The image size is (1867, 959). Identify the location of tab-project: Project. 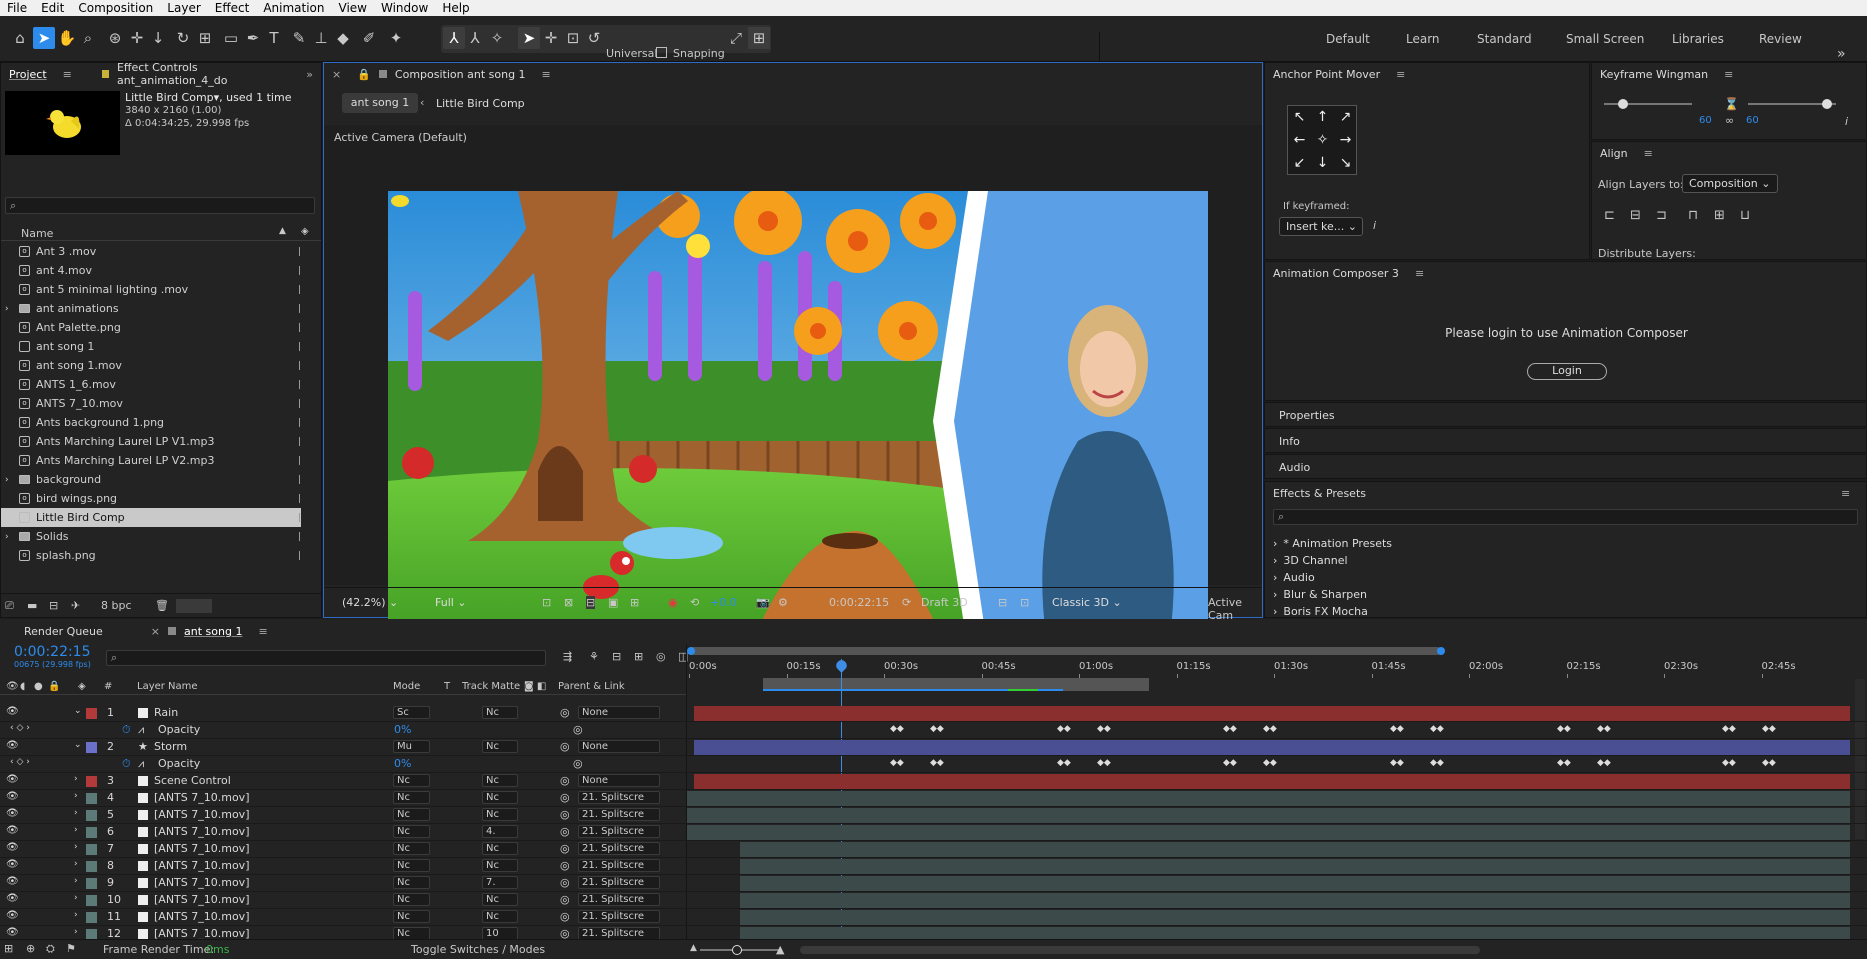
(28, 74).